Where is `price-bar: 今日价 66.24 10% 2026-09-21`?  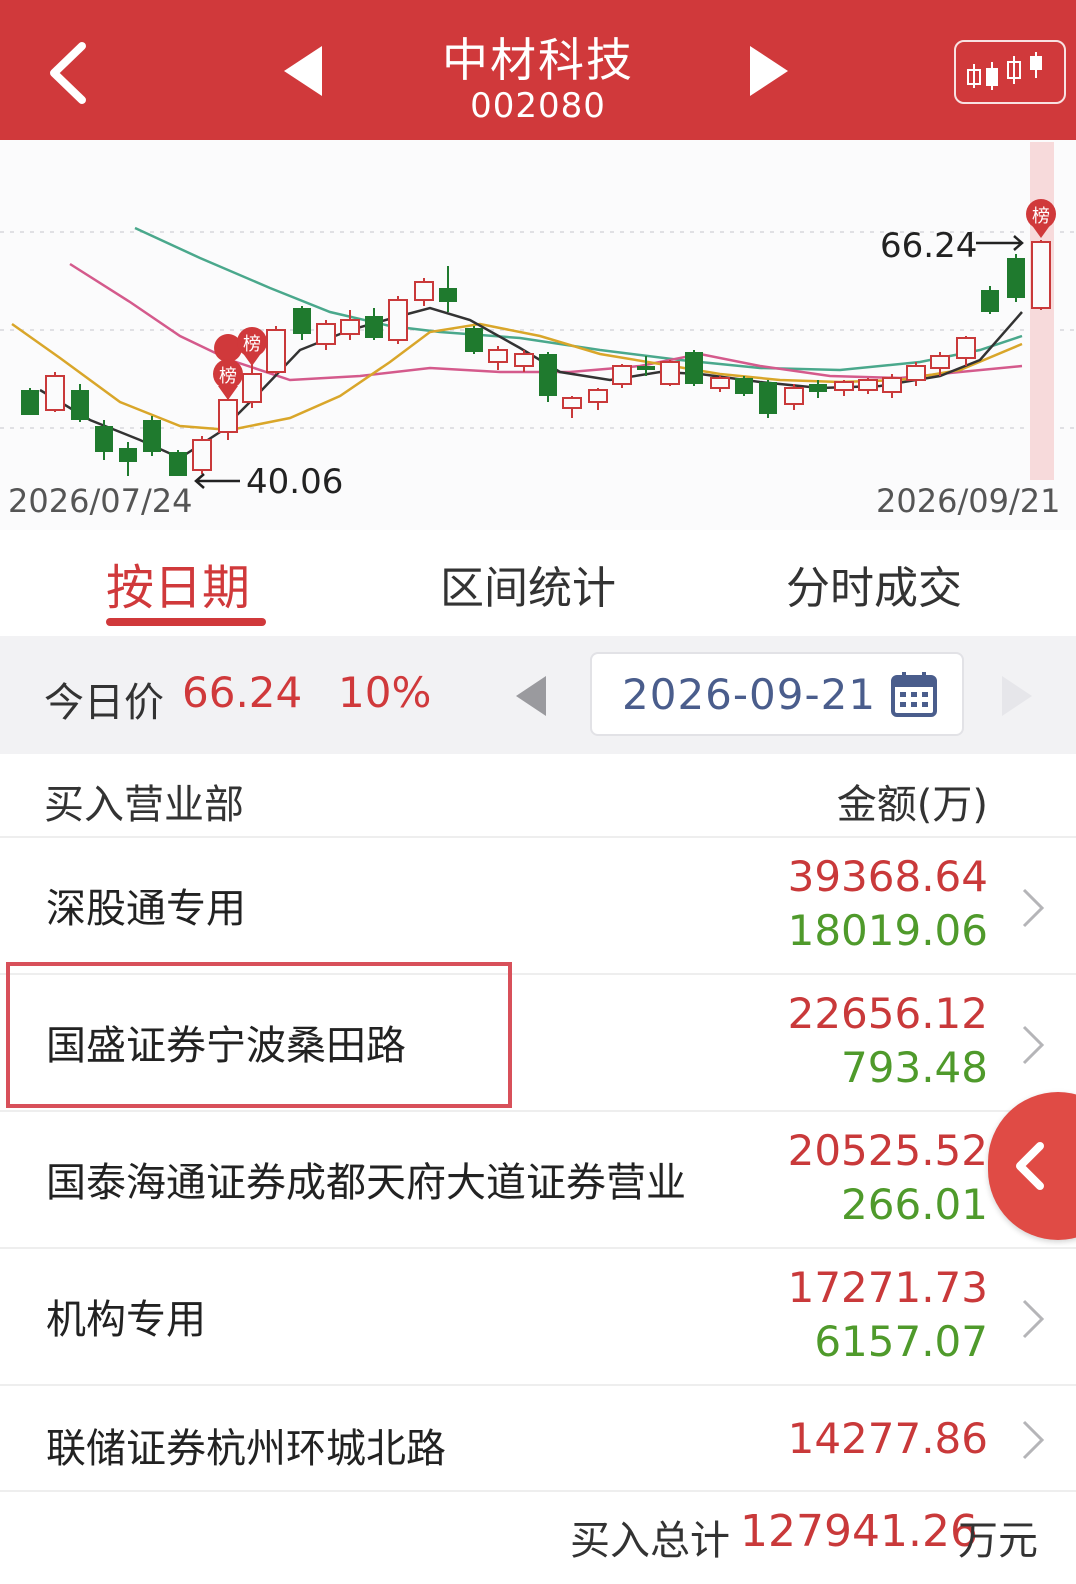
price-bar: 今日价 66.24 10% 2026-09-21 is located at coordinates (538, 695).